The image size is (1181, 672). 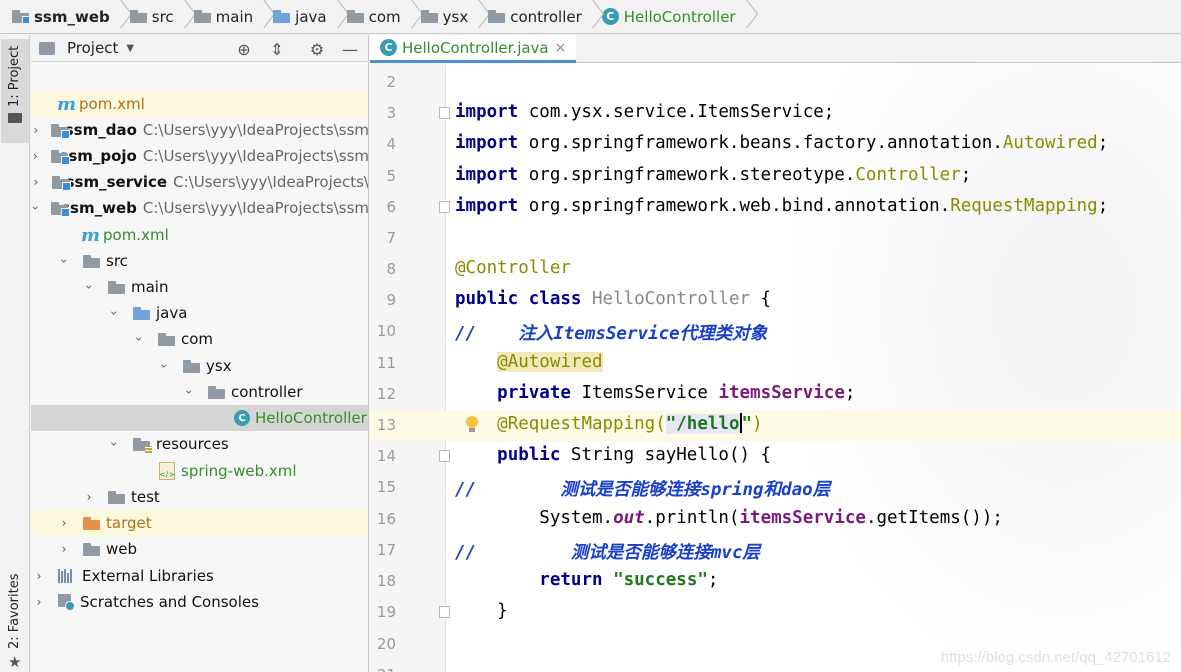 What do you see at coordinates (775, 238) in the screenshot?
I see `code-line: 7` at bounding box center [775, 238].